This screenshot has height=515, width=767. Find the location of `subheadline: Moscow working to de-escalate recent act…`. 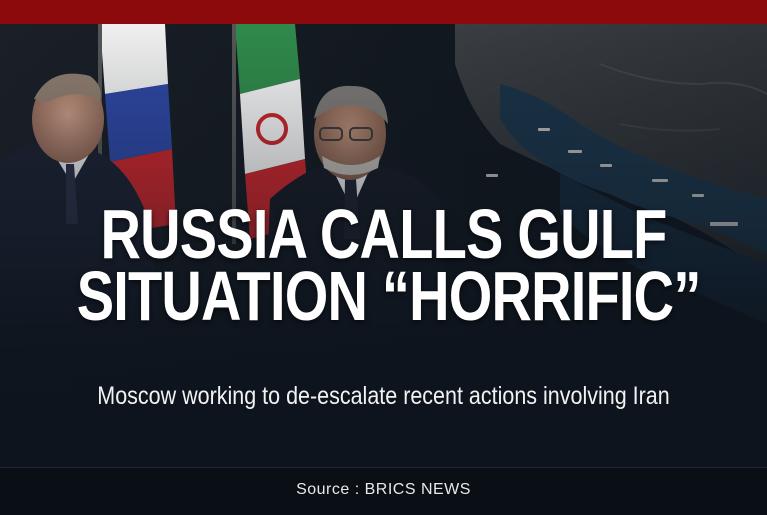

subheadline: Moscow working to de-escalate recent act… is located at coordinates (383, 396).